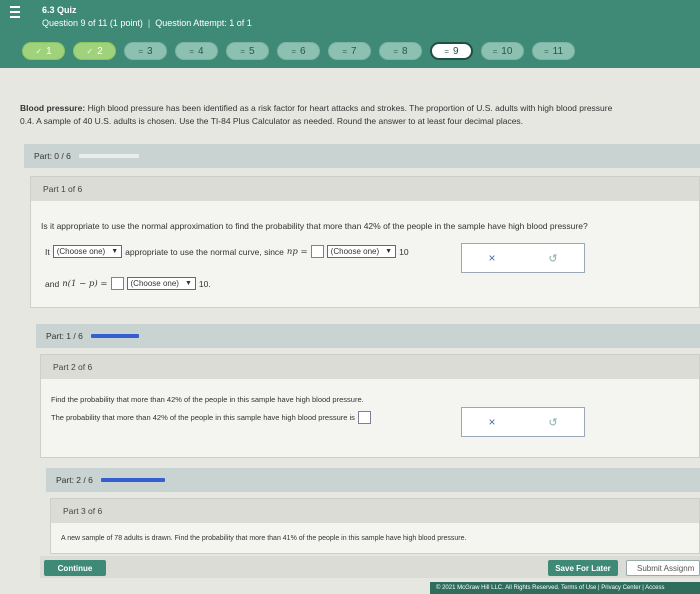 The image size is (700, 594). I want to click on part-1-header: Part 1 of 6, so click(365, 189).